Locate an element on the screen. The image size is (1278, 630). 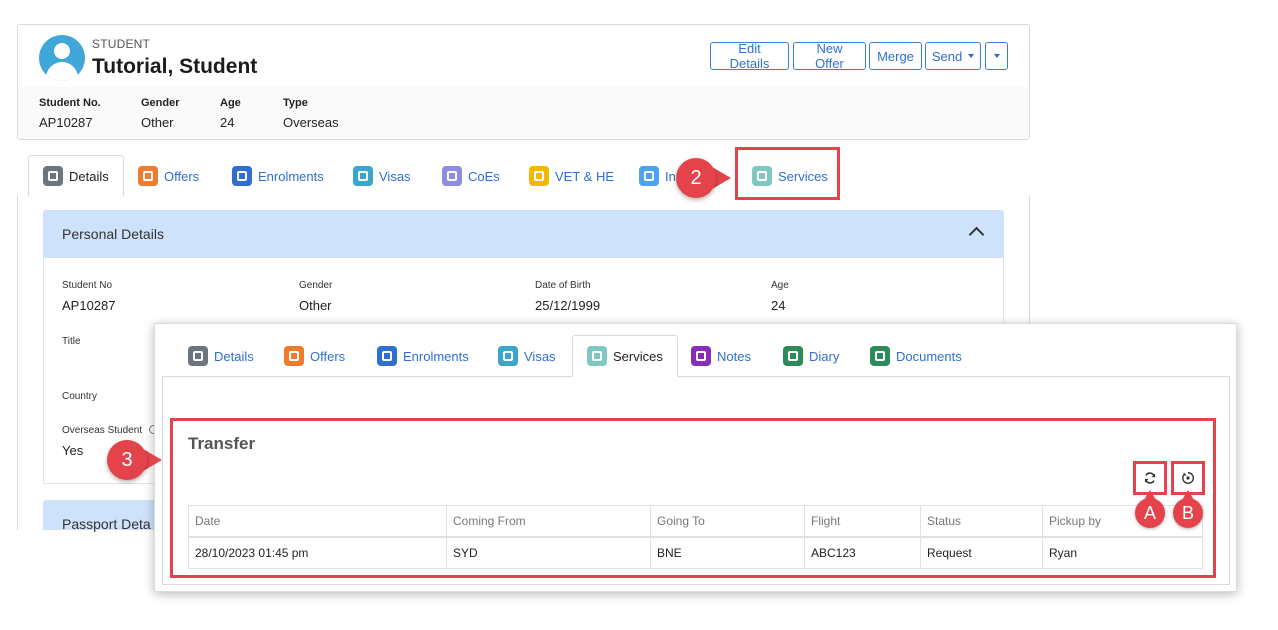
more-actions-button is located at coordinates (996, 56).